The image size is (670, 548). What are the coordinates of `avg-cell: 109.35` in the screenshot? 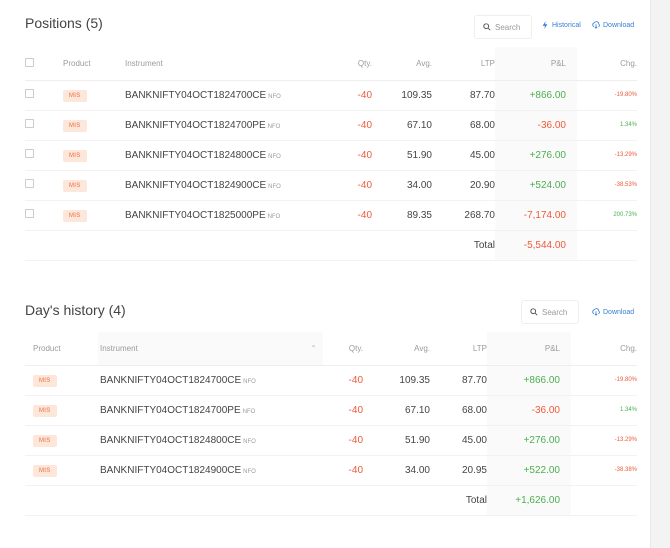 It's located at (402, 95).